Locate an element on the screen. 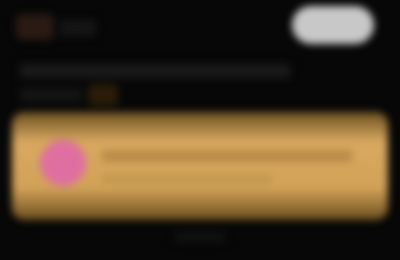 The image size is (400, 260). banner-subtitle is located at coordinates (187, 179).